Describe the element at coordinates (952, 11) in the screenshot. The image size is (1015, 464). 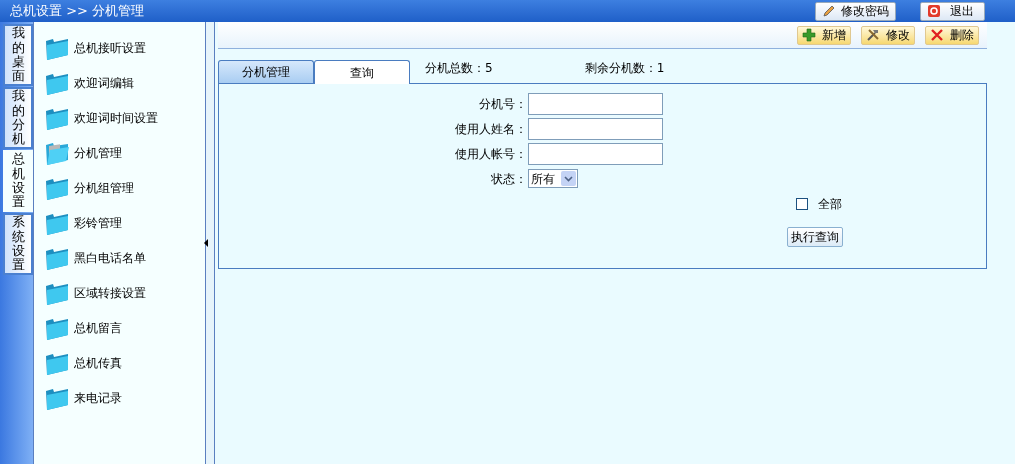
I see `logout-button: 退出` at that location.